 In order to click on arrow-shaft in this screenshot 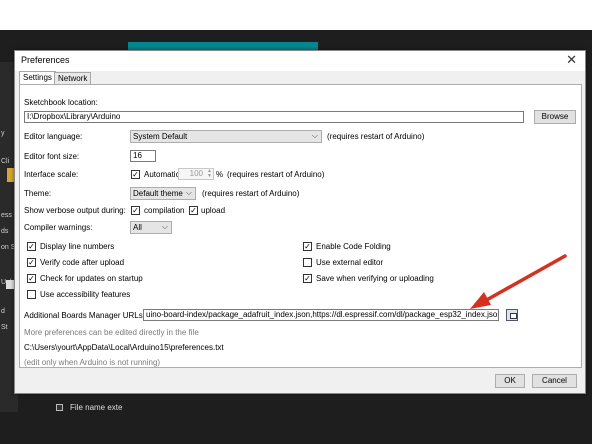, I will do `click(524, 279)`.